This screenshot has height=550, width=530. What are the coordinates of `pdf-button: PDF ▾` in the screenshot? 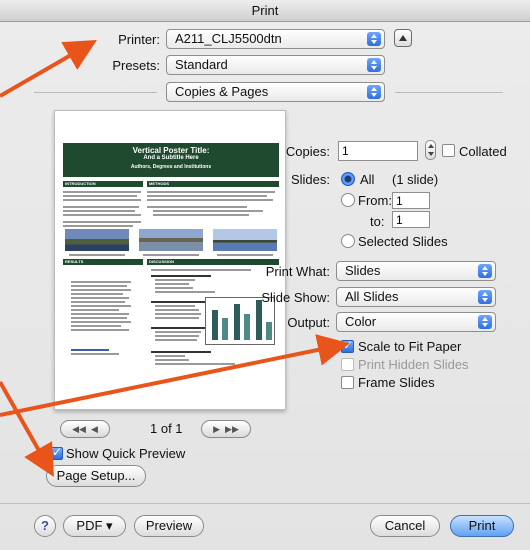 It's located at (94, 526).